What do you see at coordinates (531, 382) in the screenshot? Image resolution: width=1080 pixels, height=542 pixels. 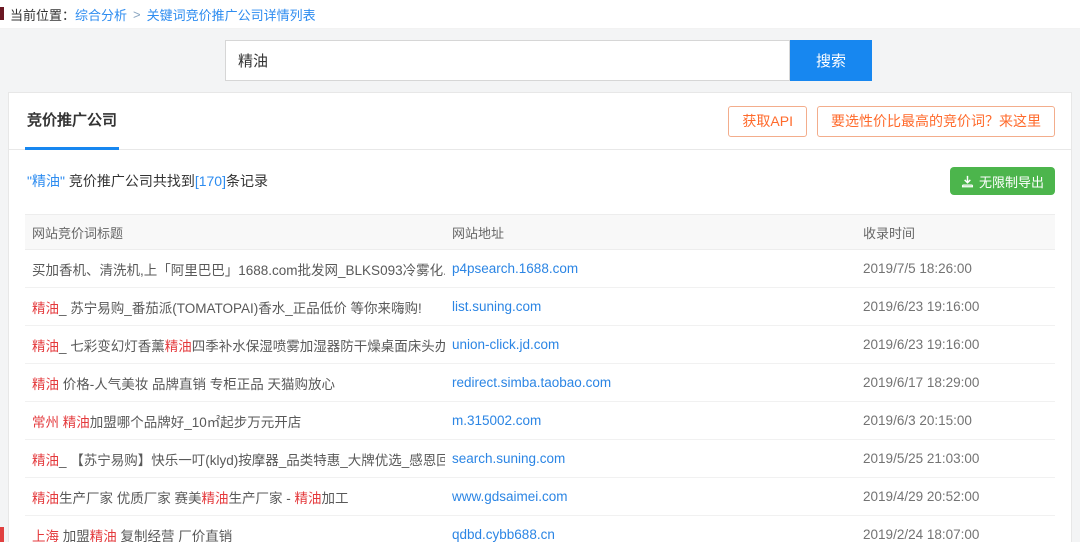 I see `site-url-link: redirect.simba.taobao.com` at bounding box center [531, 382].